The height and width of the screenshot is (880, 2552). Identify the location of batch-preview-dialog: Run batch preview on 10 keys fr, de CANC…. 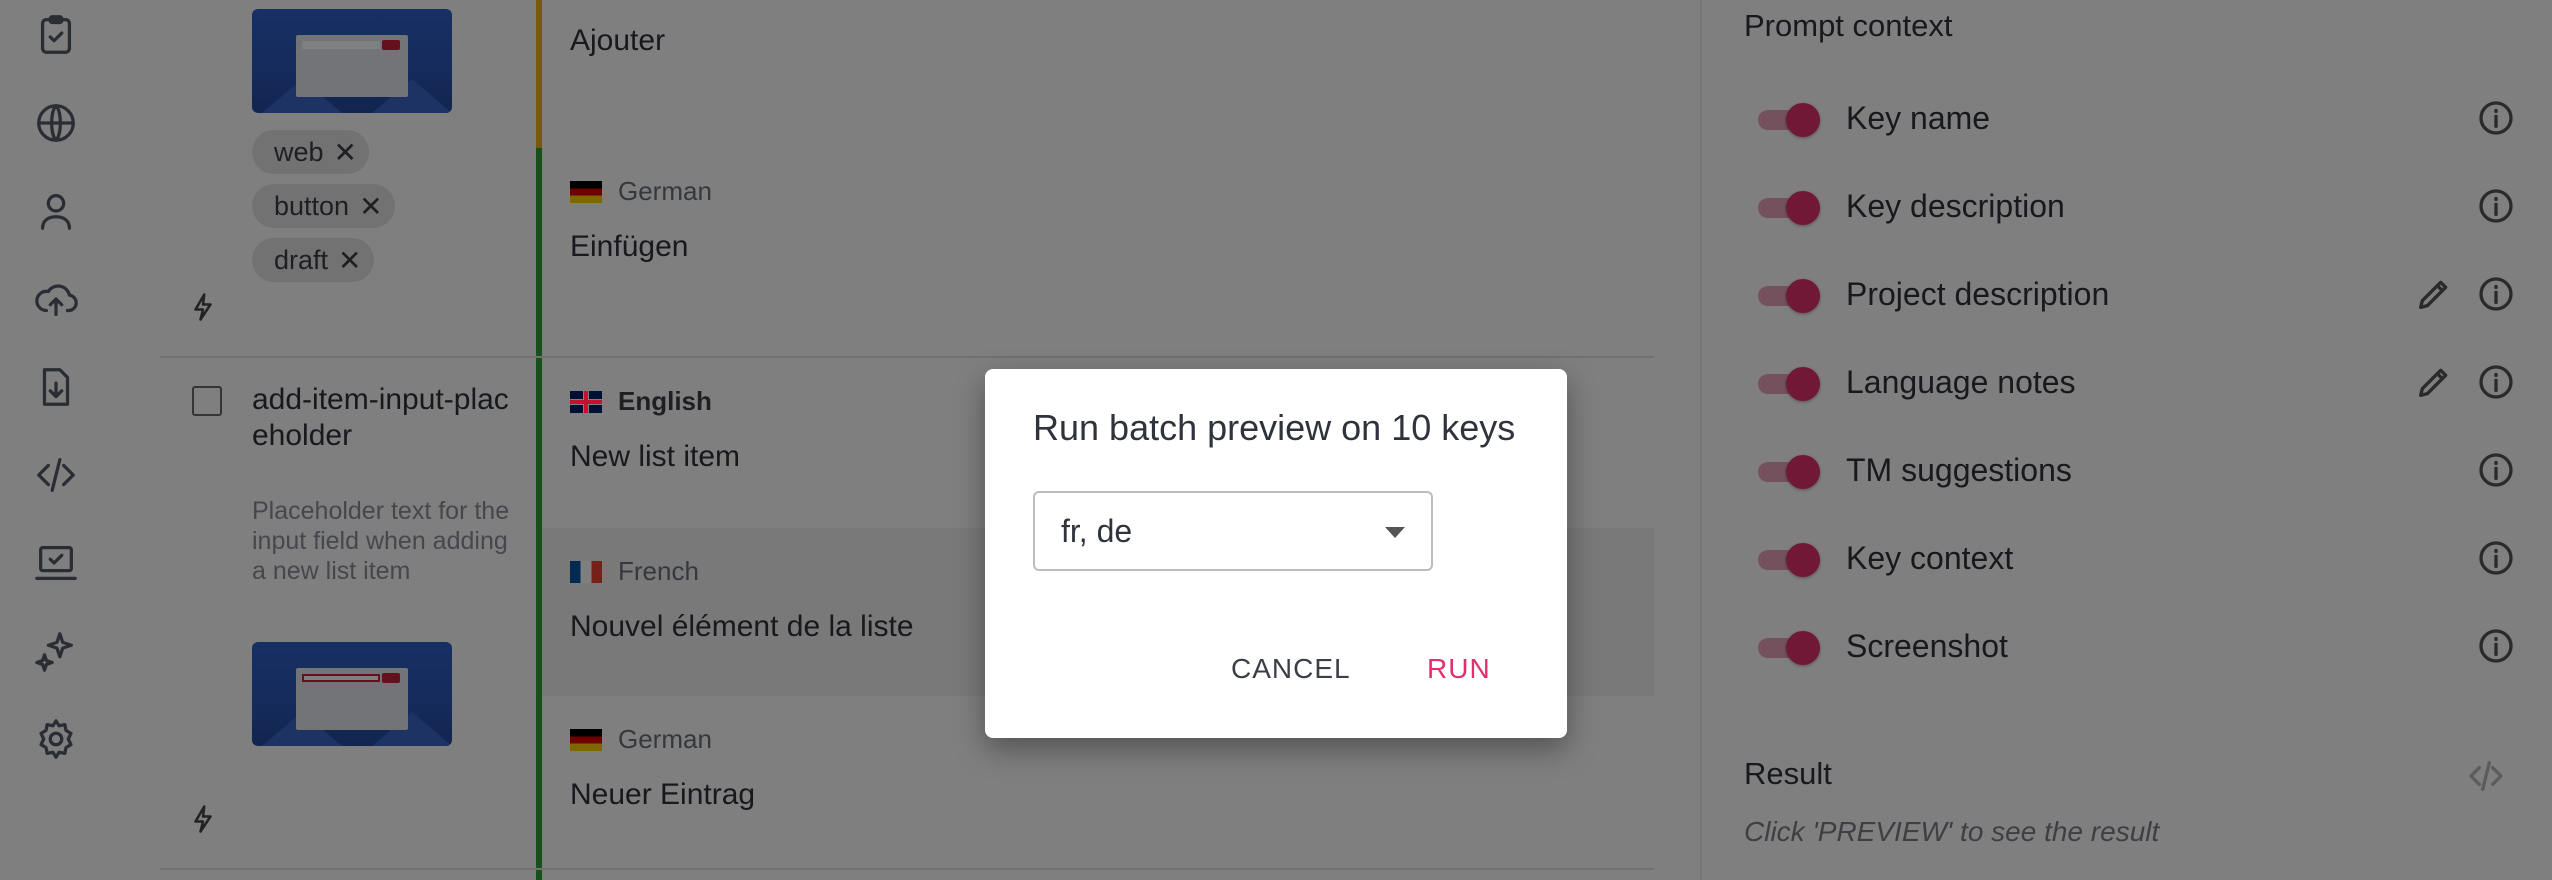
(1276, 553).